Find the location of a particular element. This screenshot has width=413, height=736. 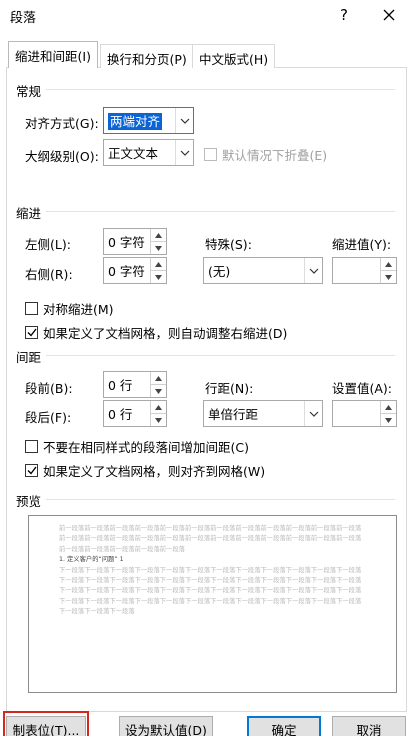

line-spacing-label: 行距(N): is located at coordinates (229, 388).